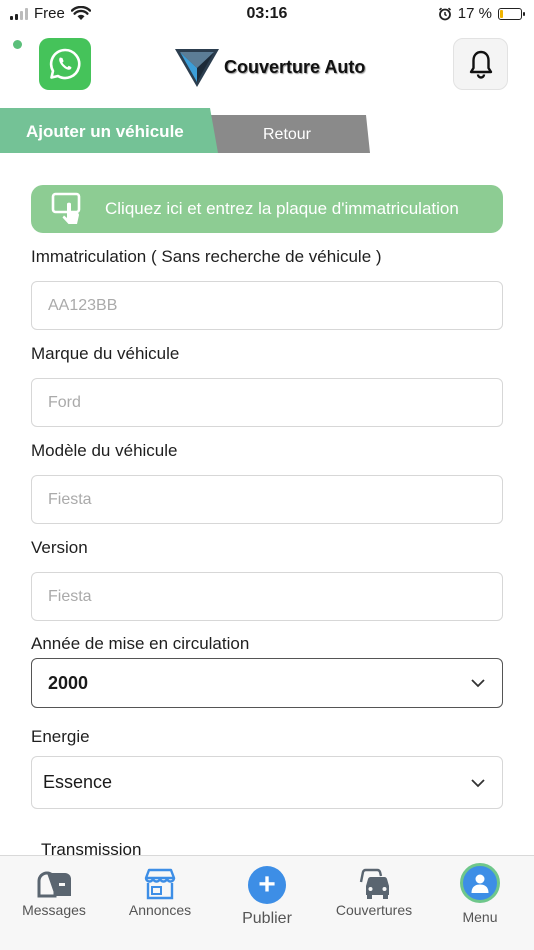  I want to click on cars-icon, so click(374, 883).